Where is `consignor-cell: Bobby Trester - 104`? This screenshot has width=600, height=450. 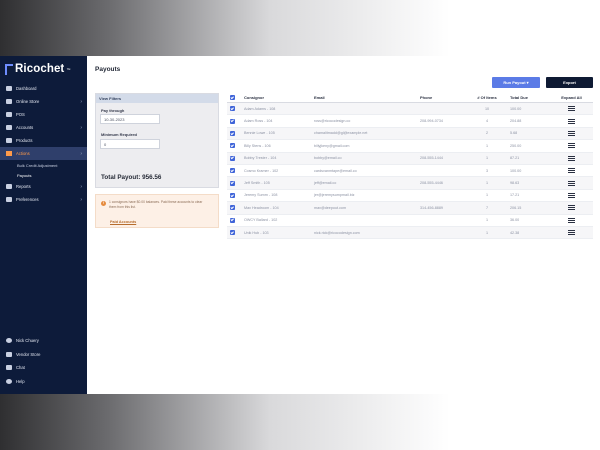
consignor-cell: Bobby Trester - 104 is located at coordinates (260, 158).